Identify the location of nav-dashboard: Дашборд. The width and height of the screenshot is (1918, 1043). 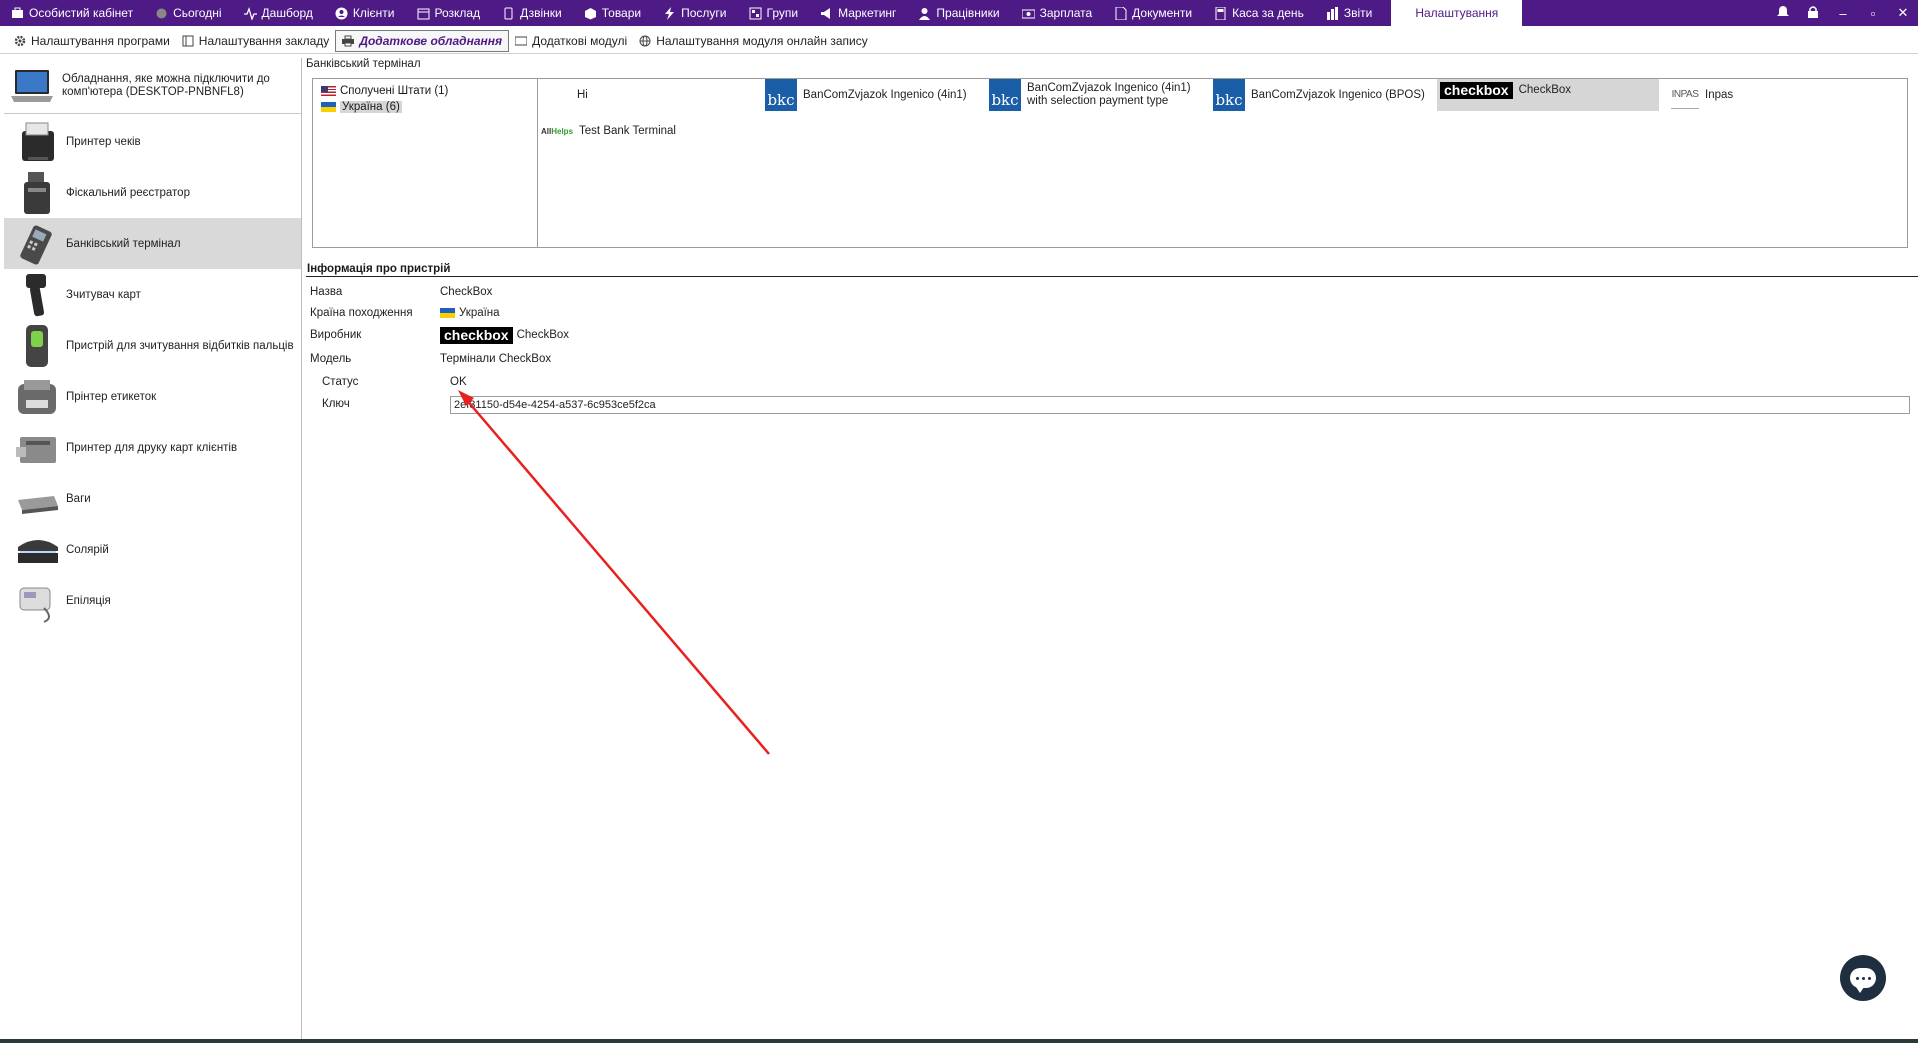
(278, 13).